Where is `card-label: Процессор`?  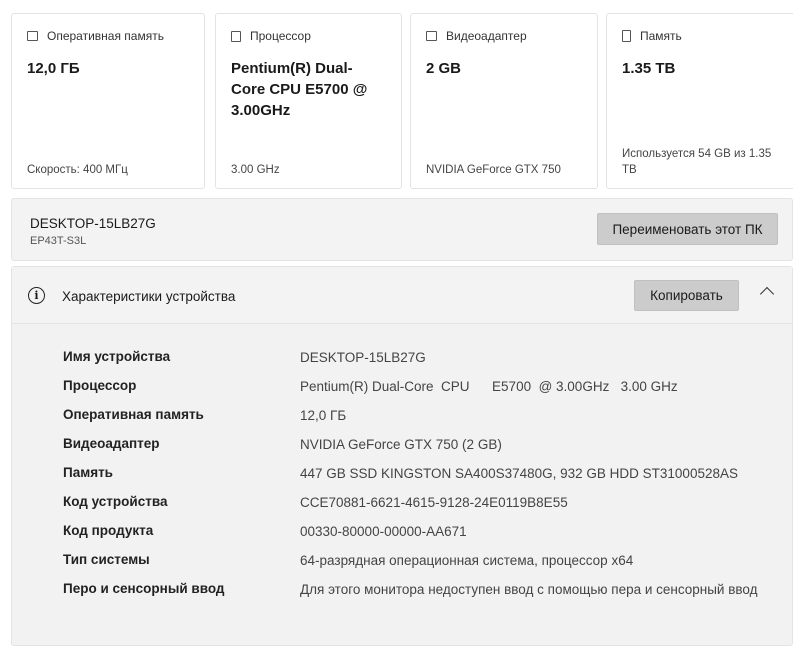 card-label: Процессор is located at coordinates (280, 36).